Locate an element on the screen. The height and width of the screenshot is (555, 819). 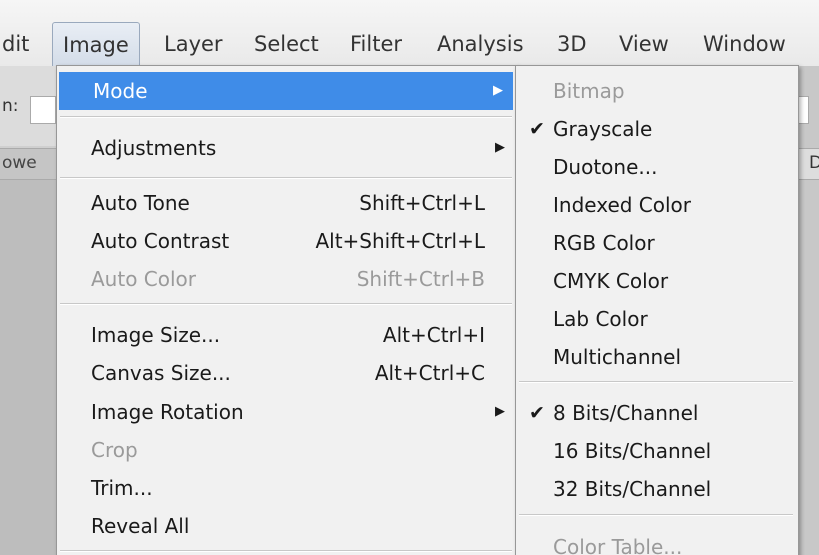
submenu-item-label: Grayscale is located at coordinates (603, 129).